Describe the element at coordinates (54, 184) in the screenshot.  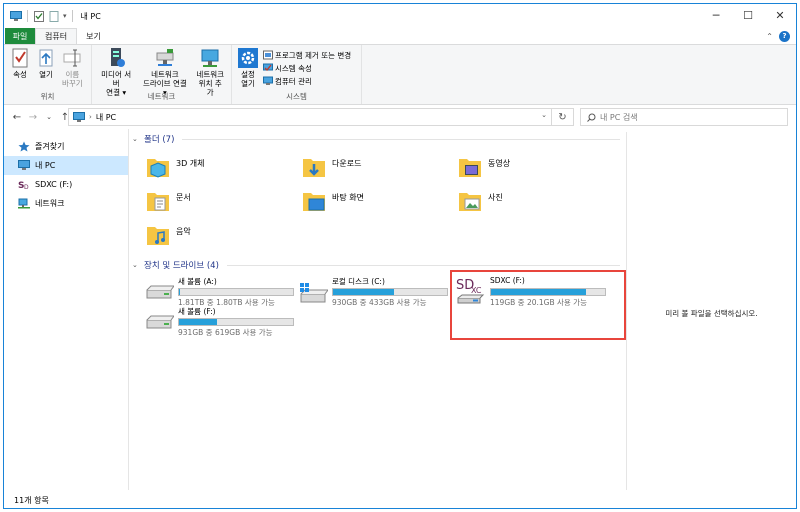
I see `sidebar-item-label: SDXC (F:)` at that location.